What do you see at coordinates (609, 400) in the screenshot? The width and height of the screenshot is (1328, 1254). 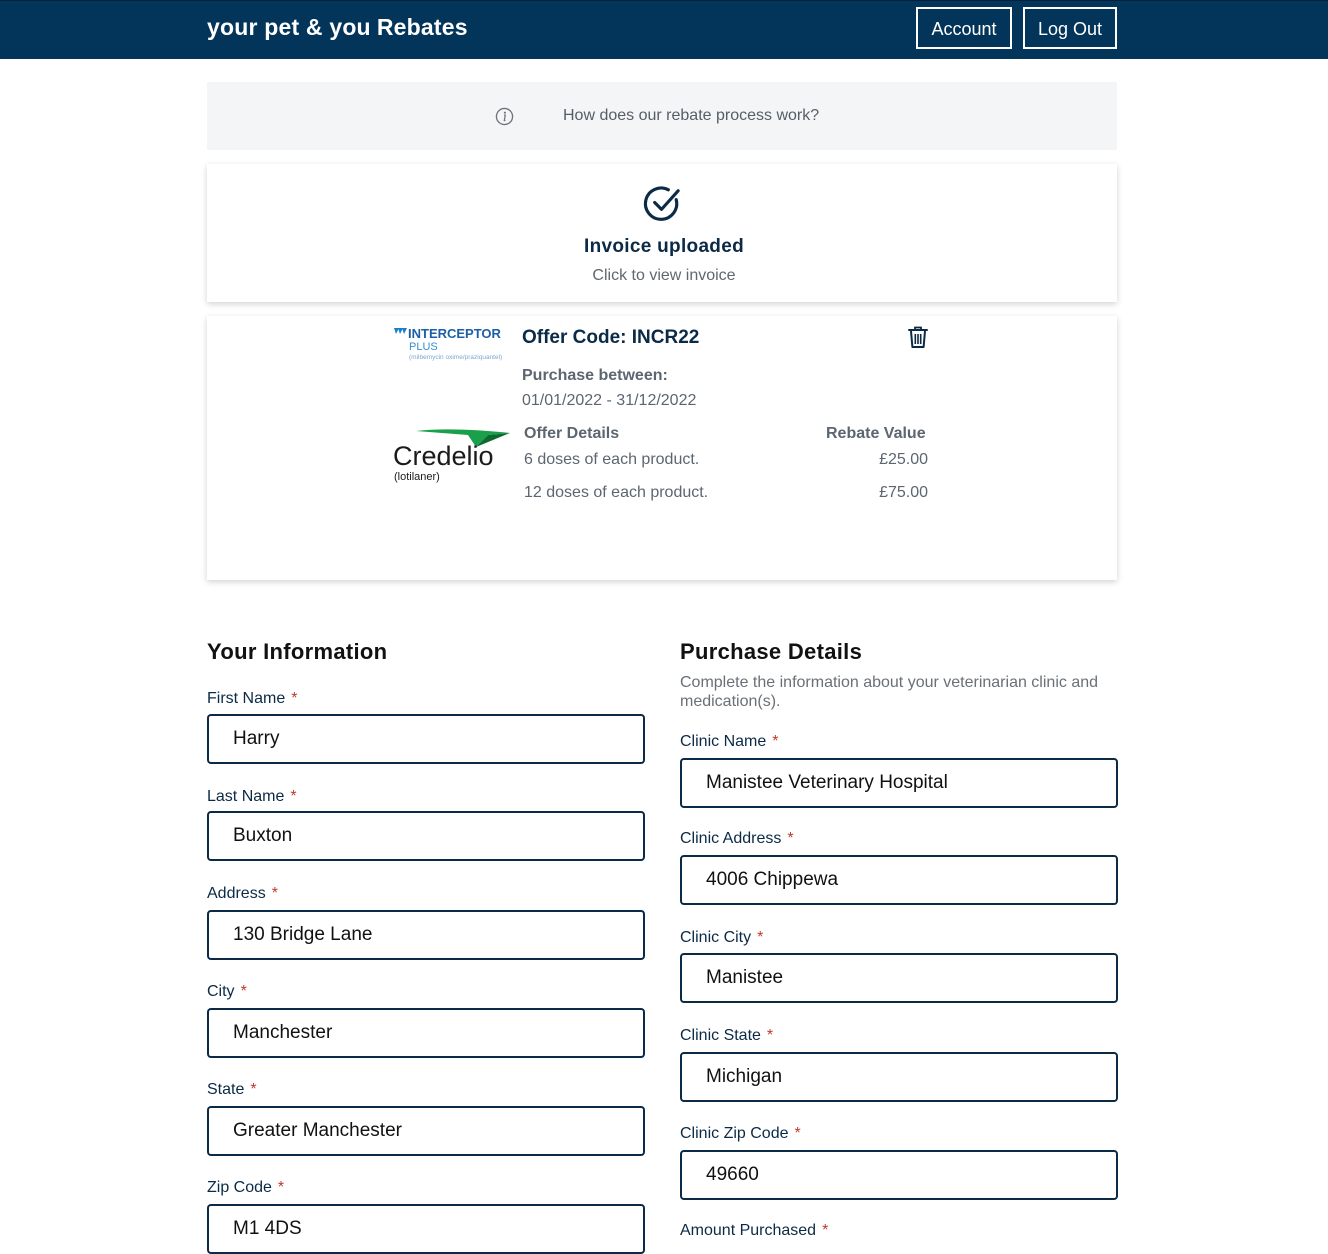 I see `purchase-period-value: 01/01/2022 - 31/12/2022` at bounding box center [609, 400].